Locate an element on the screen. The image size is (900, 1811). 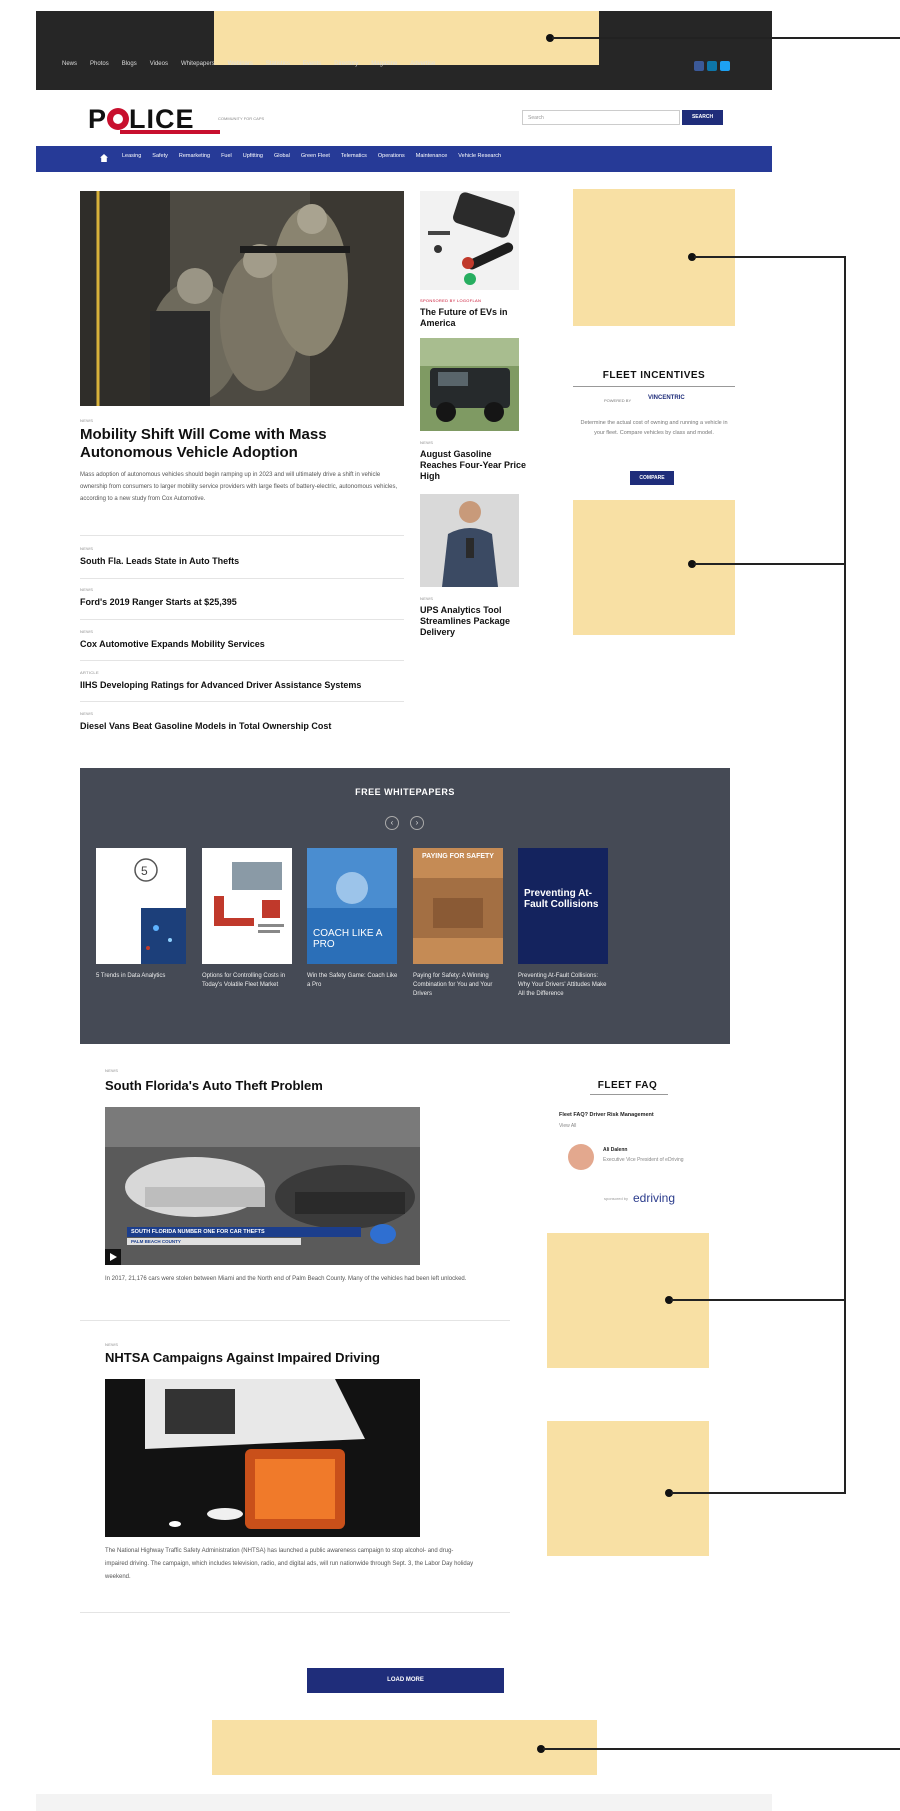
article-image is located at coordinates (262, 1458).